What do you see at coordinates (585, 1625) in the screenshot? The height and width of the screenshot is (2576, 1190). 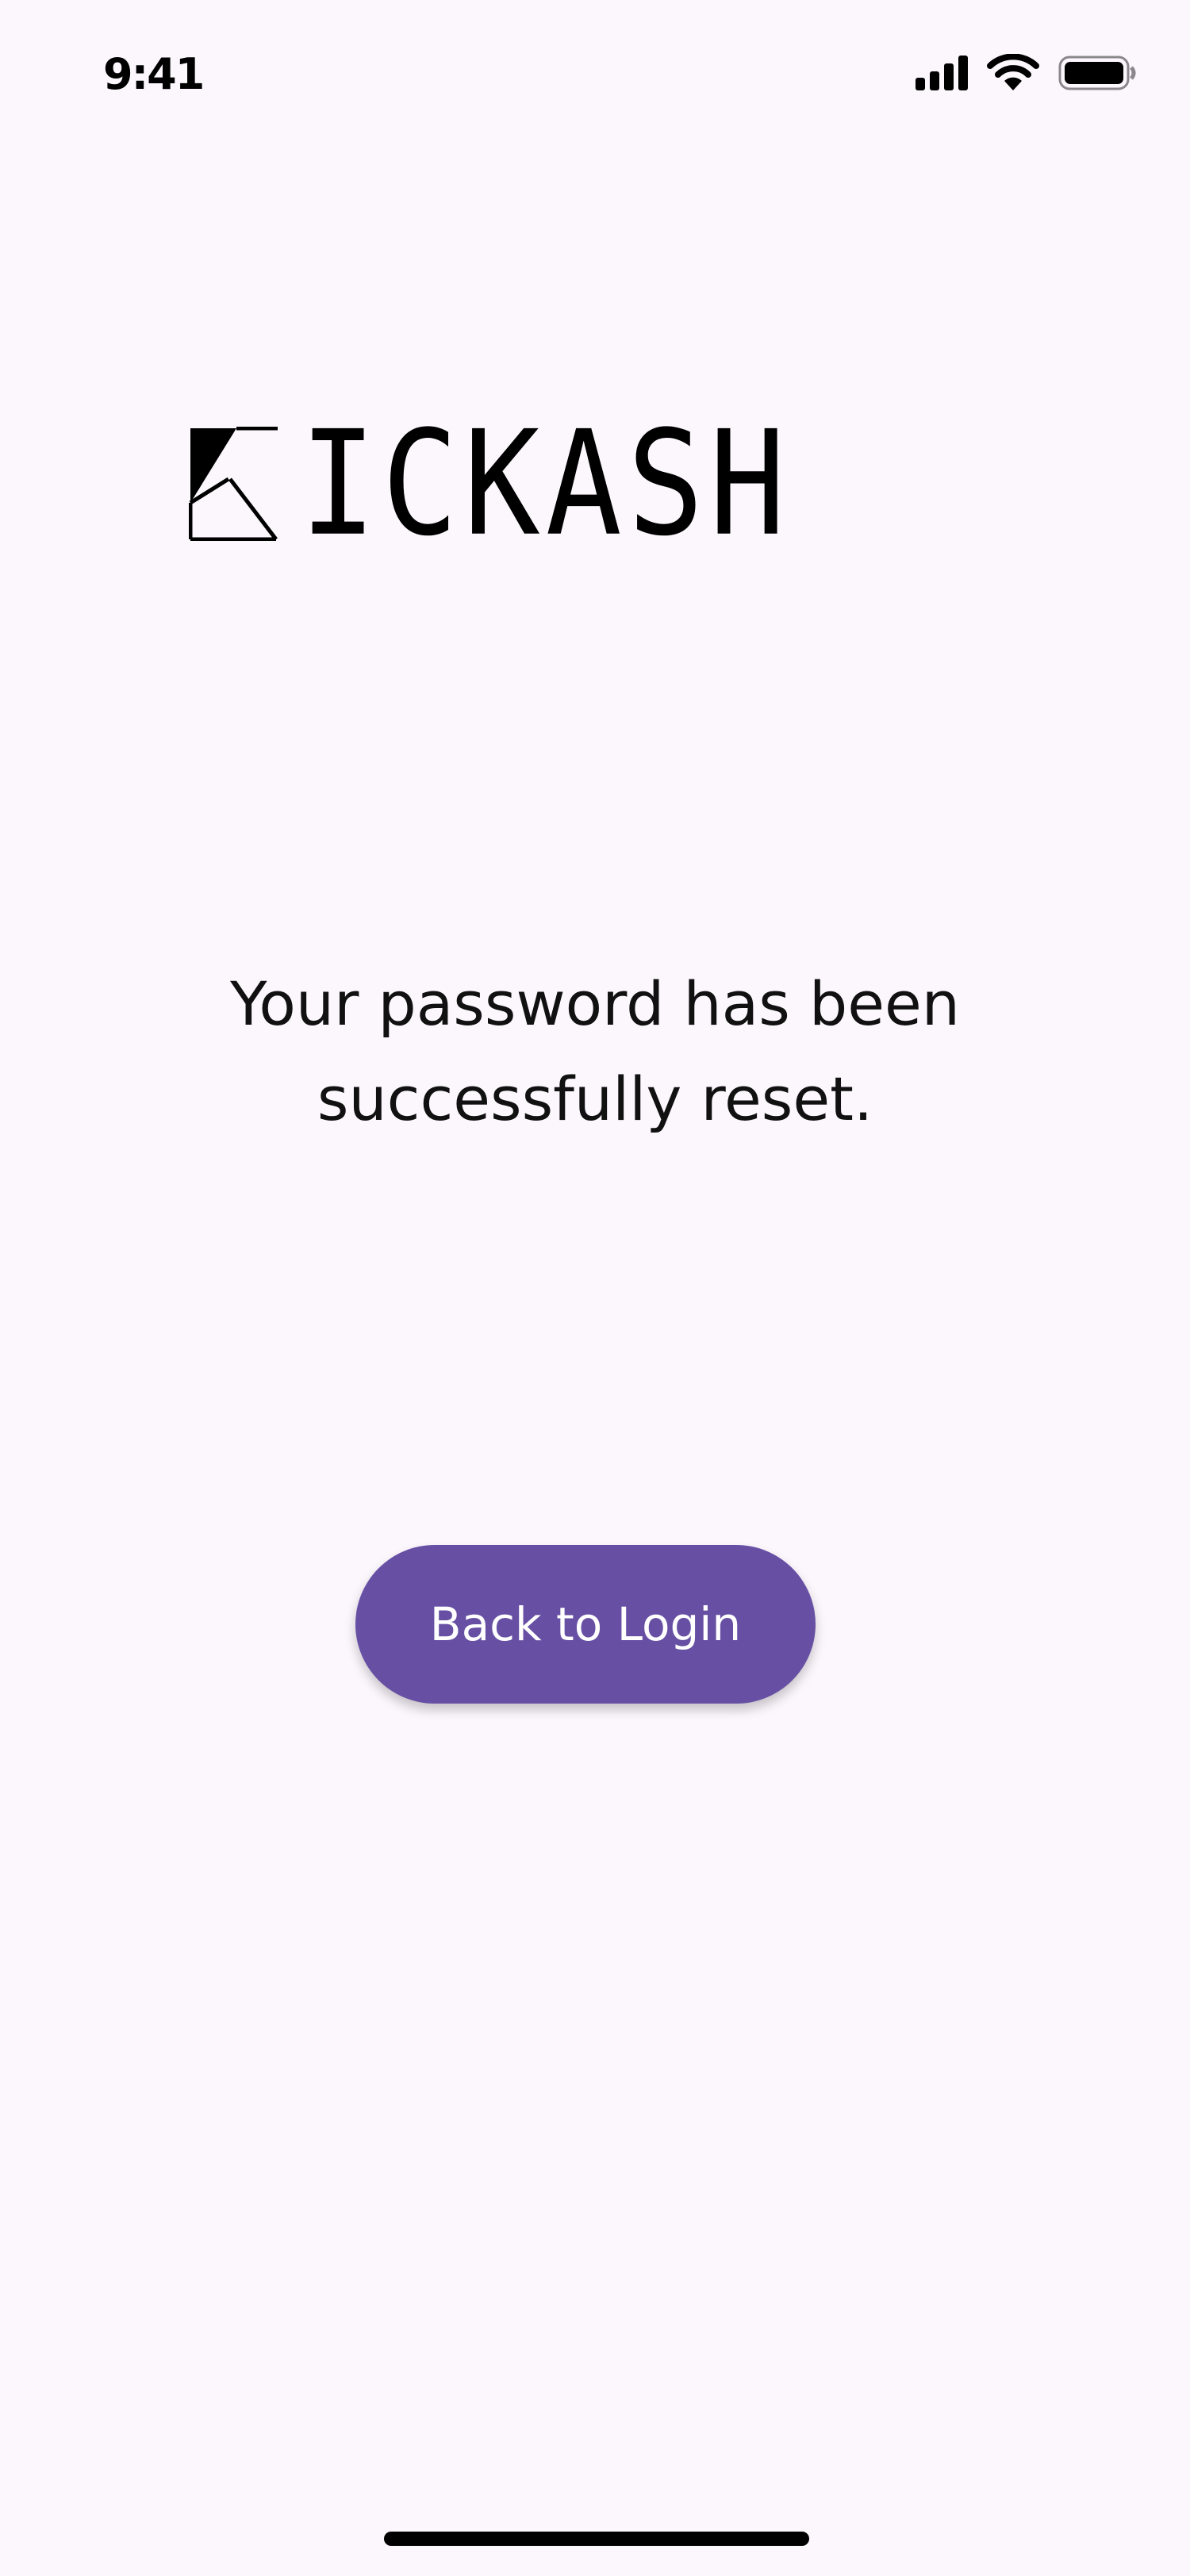 I see `back-to-login-button: Back to Login` at bounding box center [585, 1625].